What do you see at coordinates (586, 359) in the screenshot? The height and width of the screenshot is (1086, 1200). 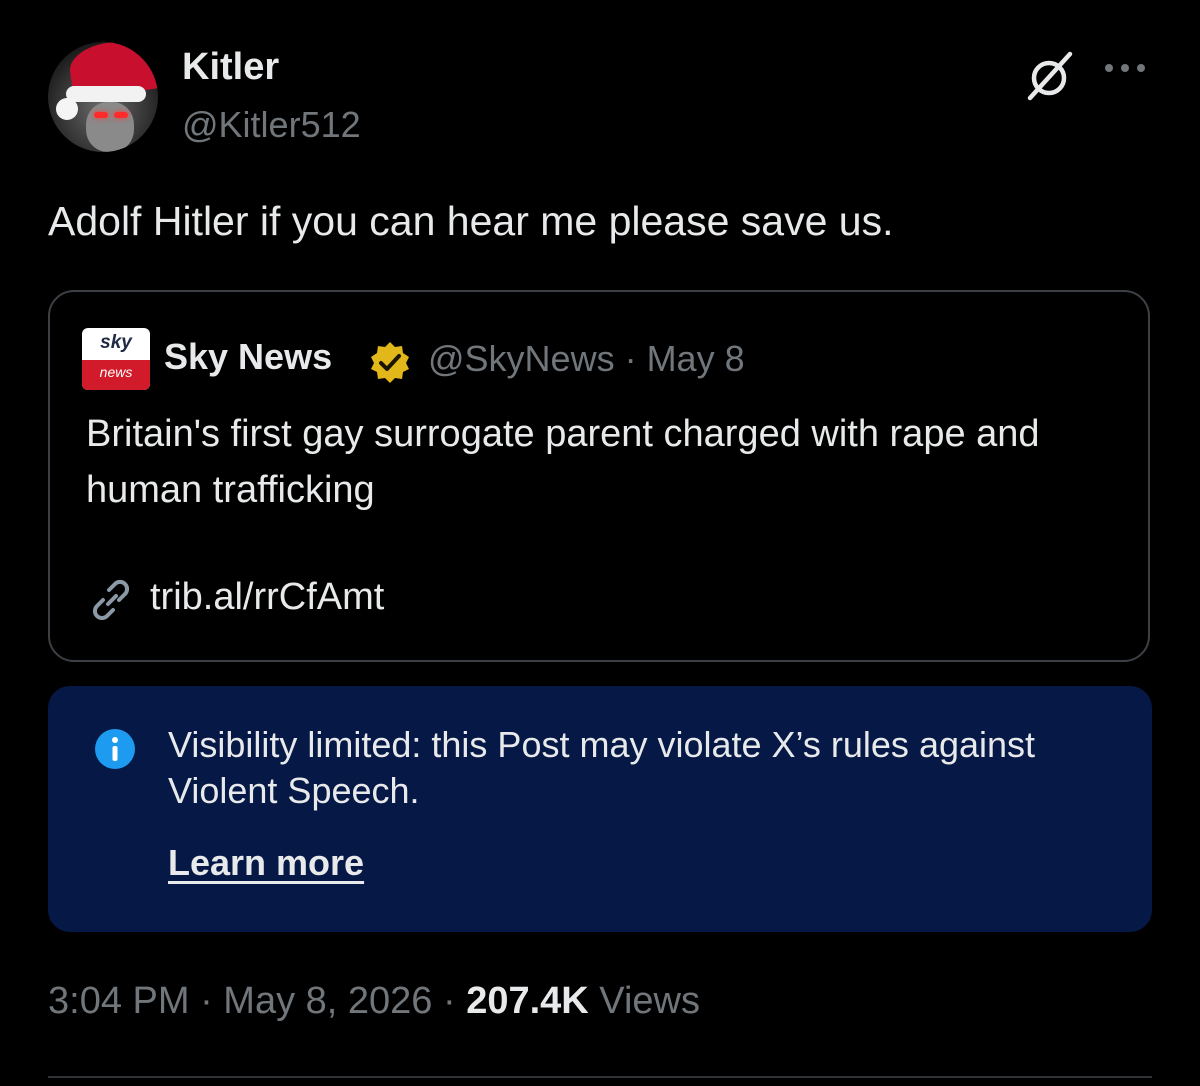 I see `quoted-handle-and-date: @SkyNews · May 8` at bounding box center [586, 359].